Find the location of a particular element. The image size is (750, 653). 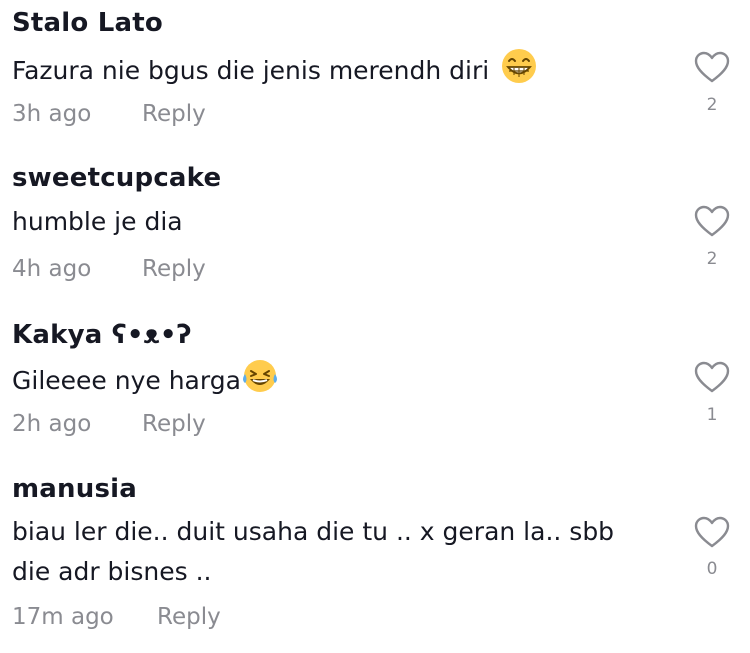

grinning-face-emoji-icon is located at coordinates (519, 72).